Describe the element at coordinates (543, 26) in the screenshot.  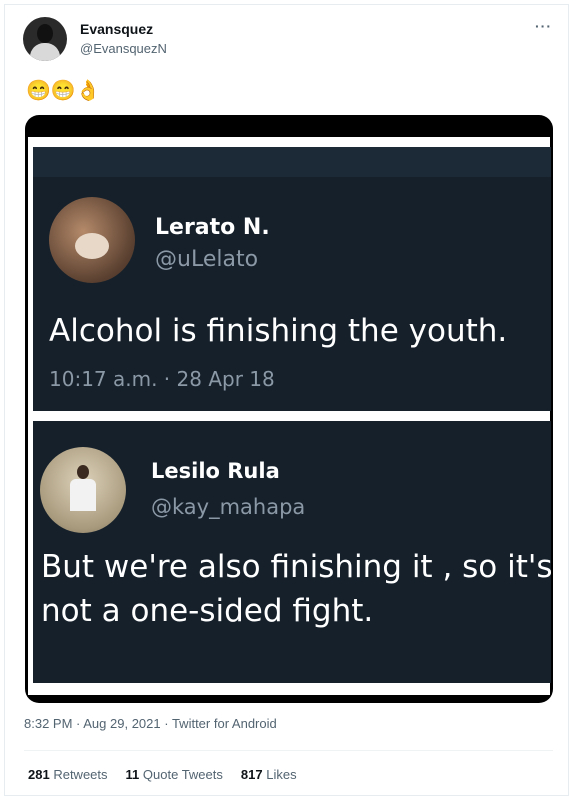
I see `more-options-icon: ···` at that location.